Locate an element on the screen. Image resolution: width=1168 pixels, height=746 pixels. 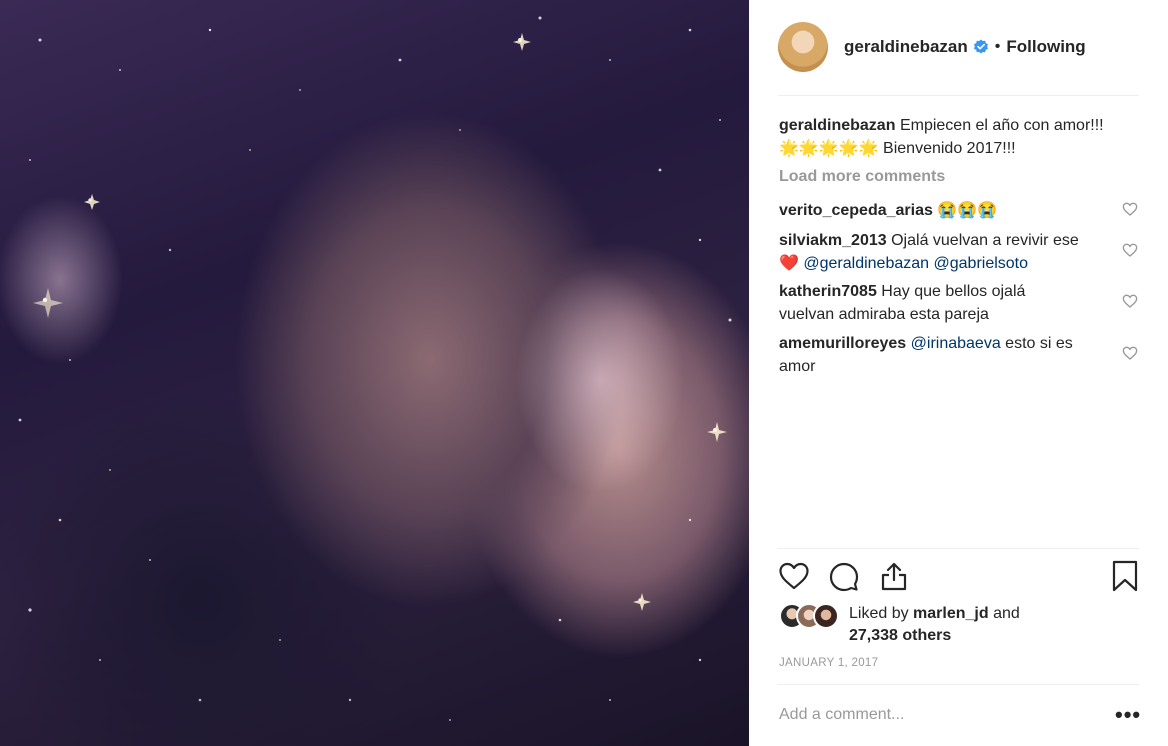
bookmark-icon is located at coordinates (1125, 576).